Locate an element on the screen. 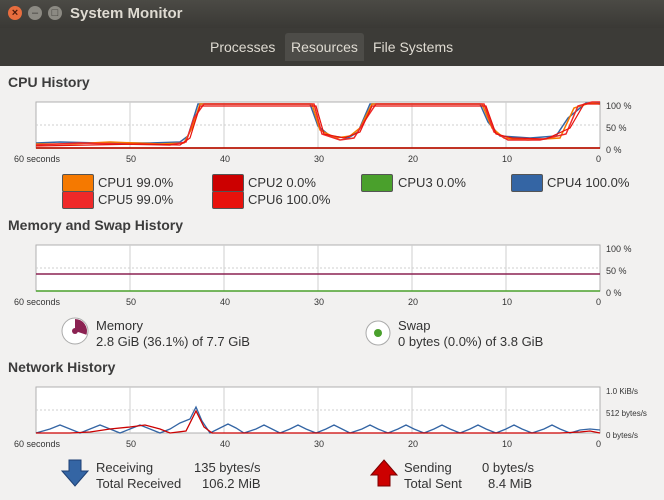 This screenshot has height=500, width=664. cpu-xtick-20: 20 is located at coordinates (413, 159).